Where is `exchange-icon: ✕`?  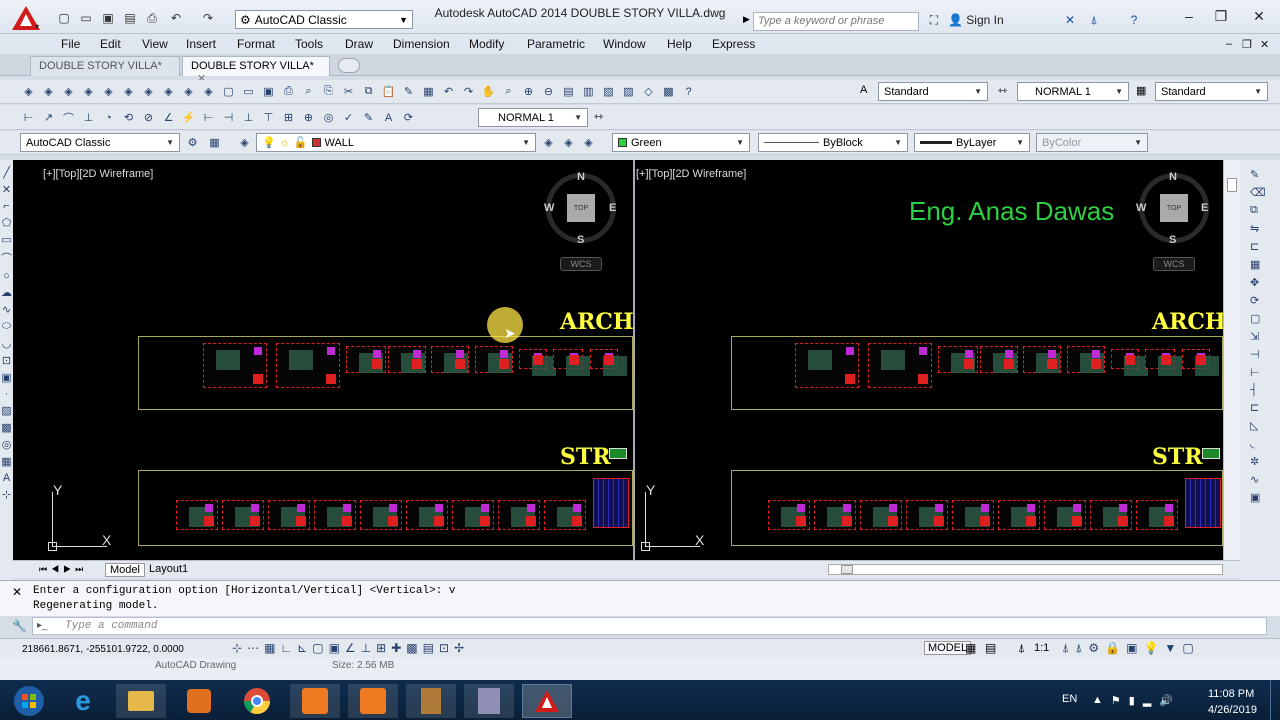
exchange-icon: ✕ is located at coordinates (1070, 20).